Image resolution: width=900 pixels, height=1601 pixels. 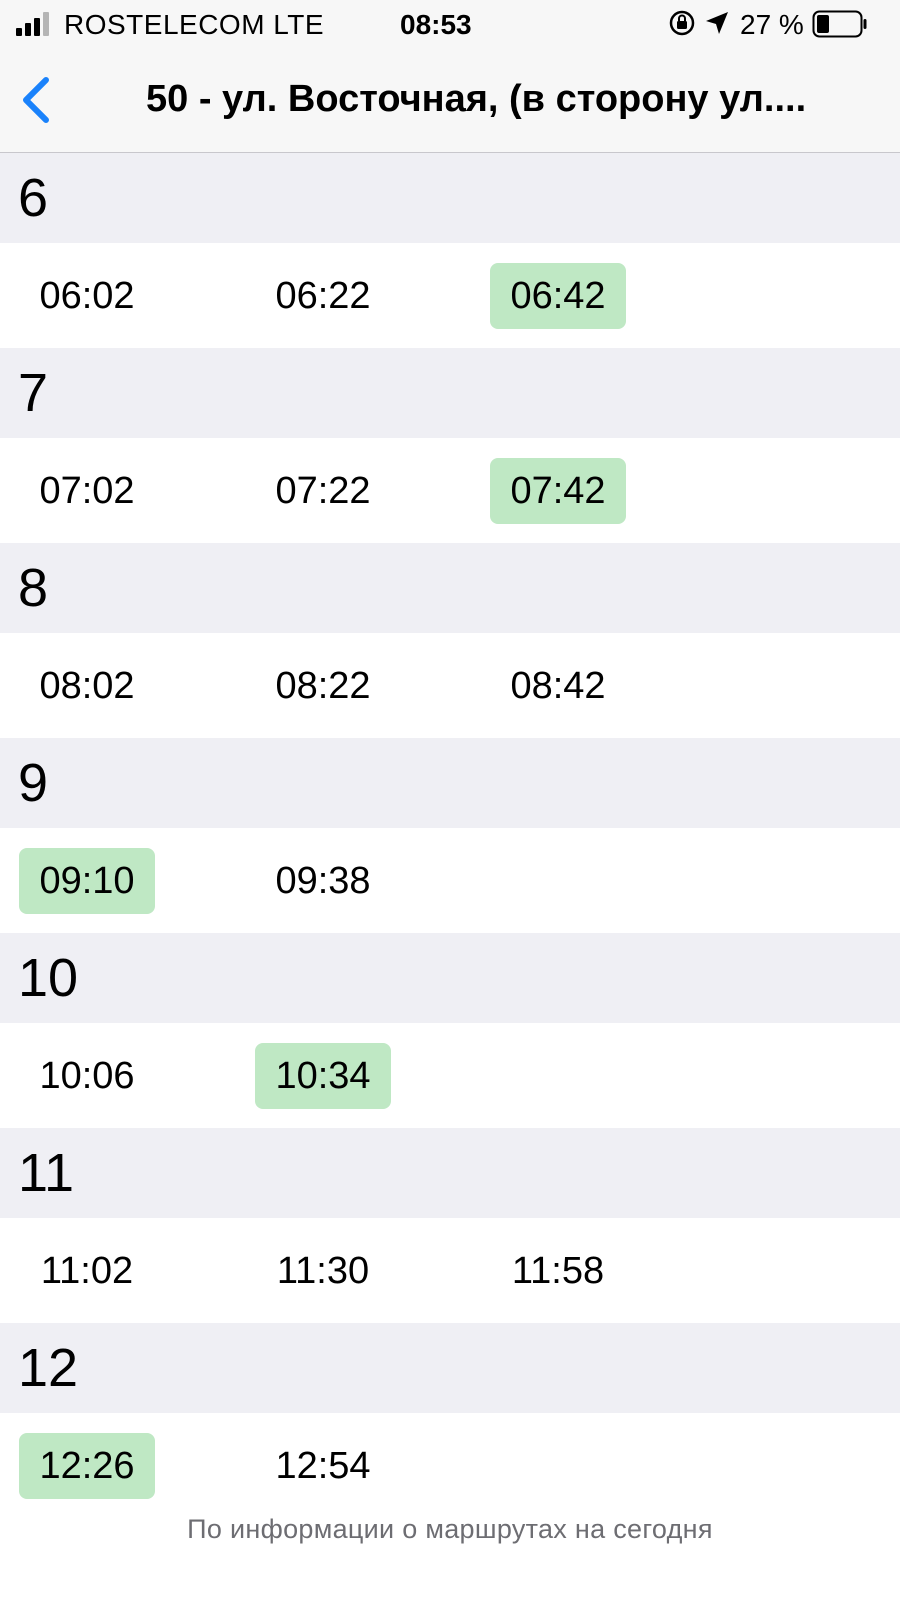 What do you see at coordinates (323, 1466) in the screenshot?
I see `departure-time: 12:54` at bounding box center [323, 1466].